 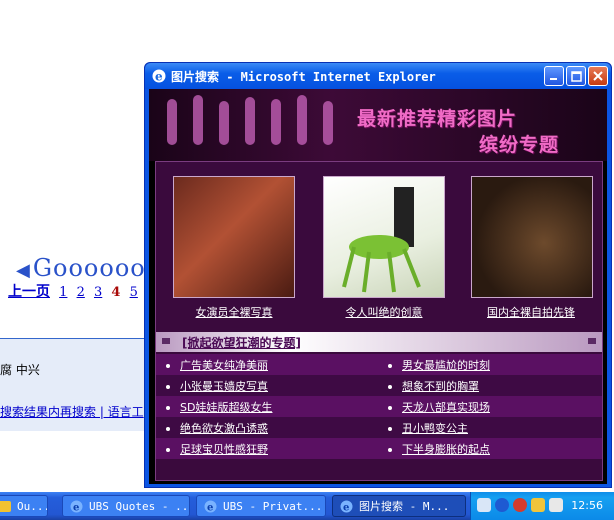 What do you see at coordinates (116, 292) in the screenshot?
I see `page-current: 4` at bounding box center [116, 292].